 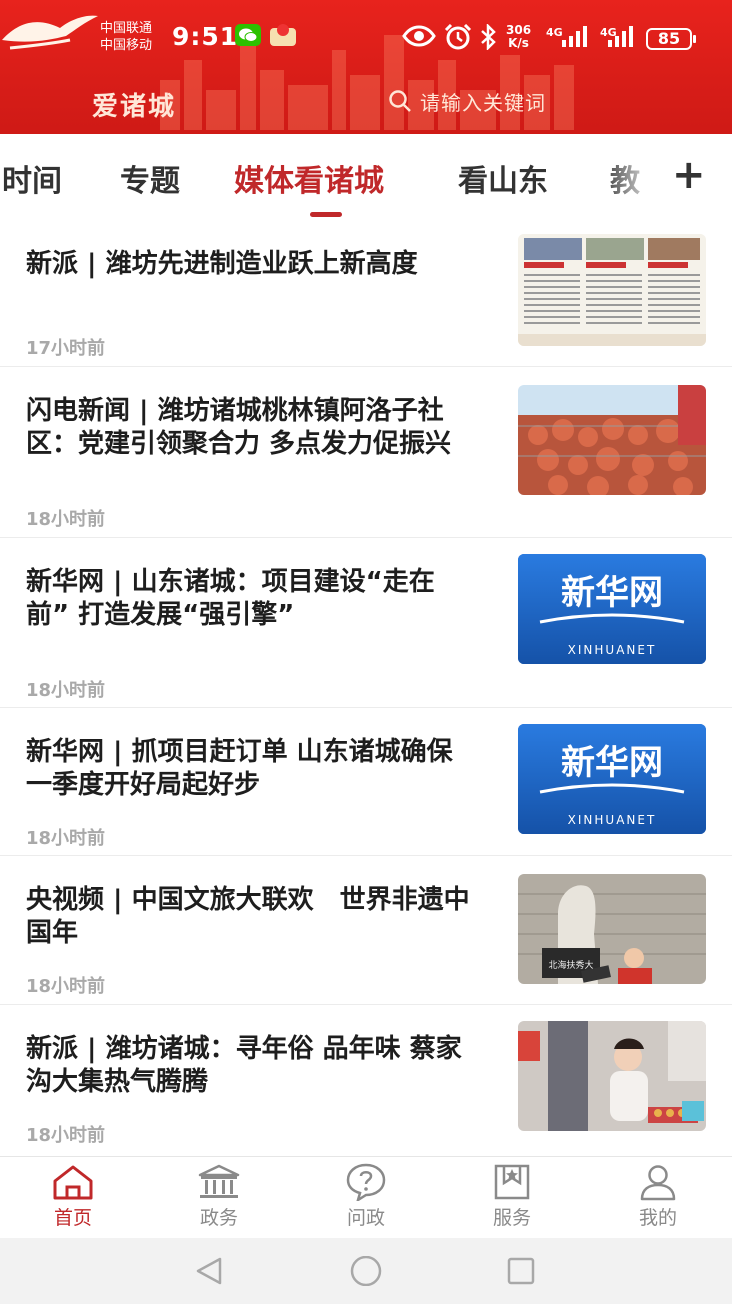 I want to click on nav-service: 服务, so click(x=512, y=1196).